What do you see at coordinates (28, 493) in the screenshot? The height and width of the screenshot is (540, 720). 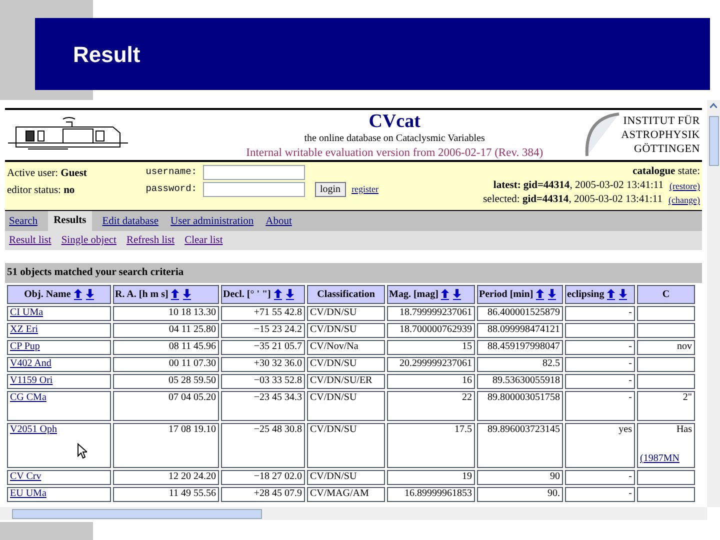 I see `object-link: EU UMa` at bounding box center [28, 493].